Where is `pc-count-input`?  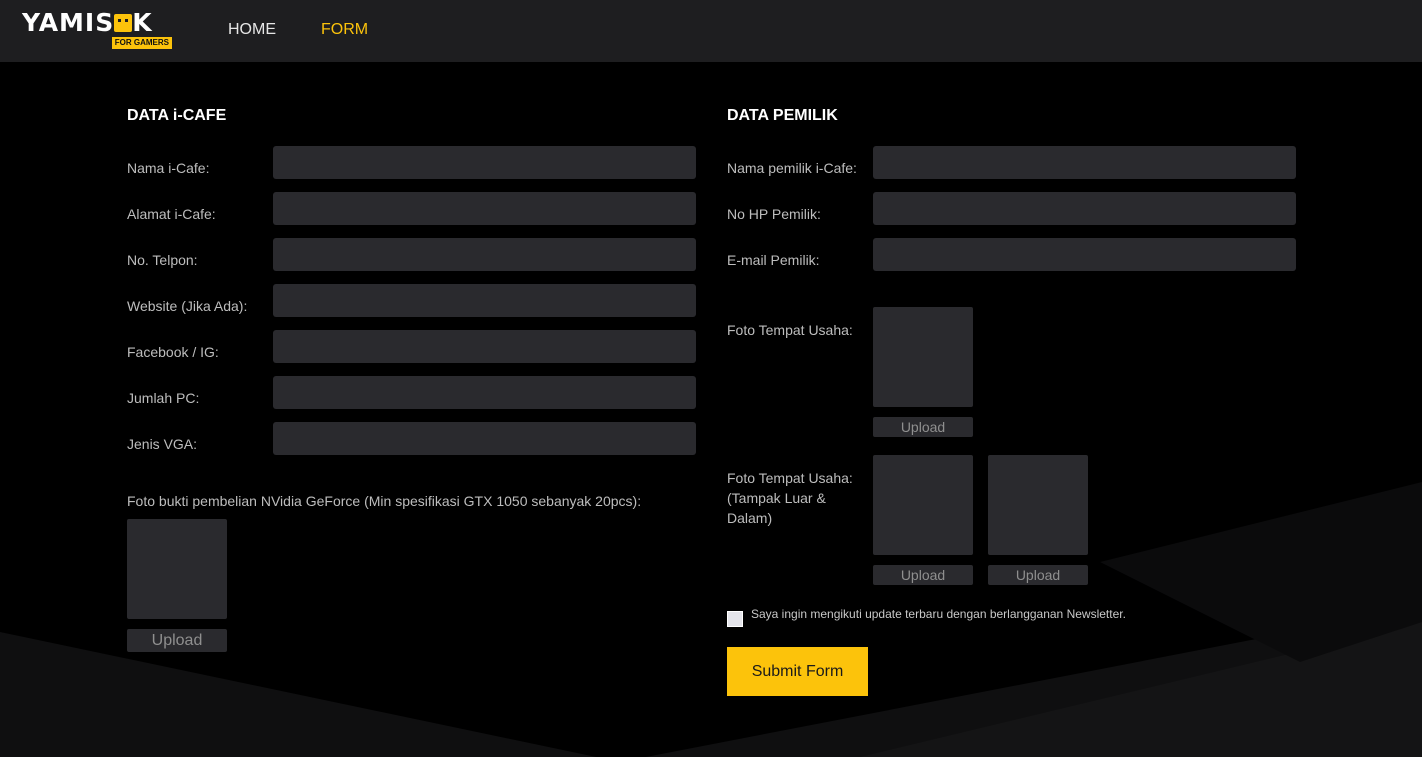 pc-count-input is located at coordinates (484, 392).